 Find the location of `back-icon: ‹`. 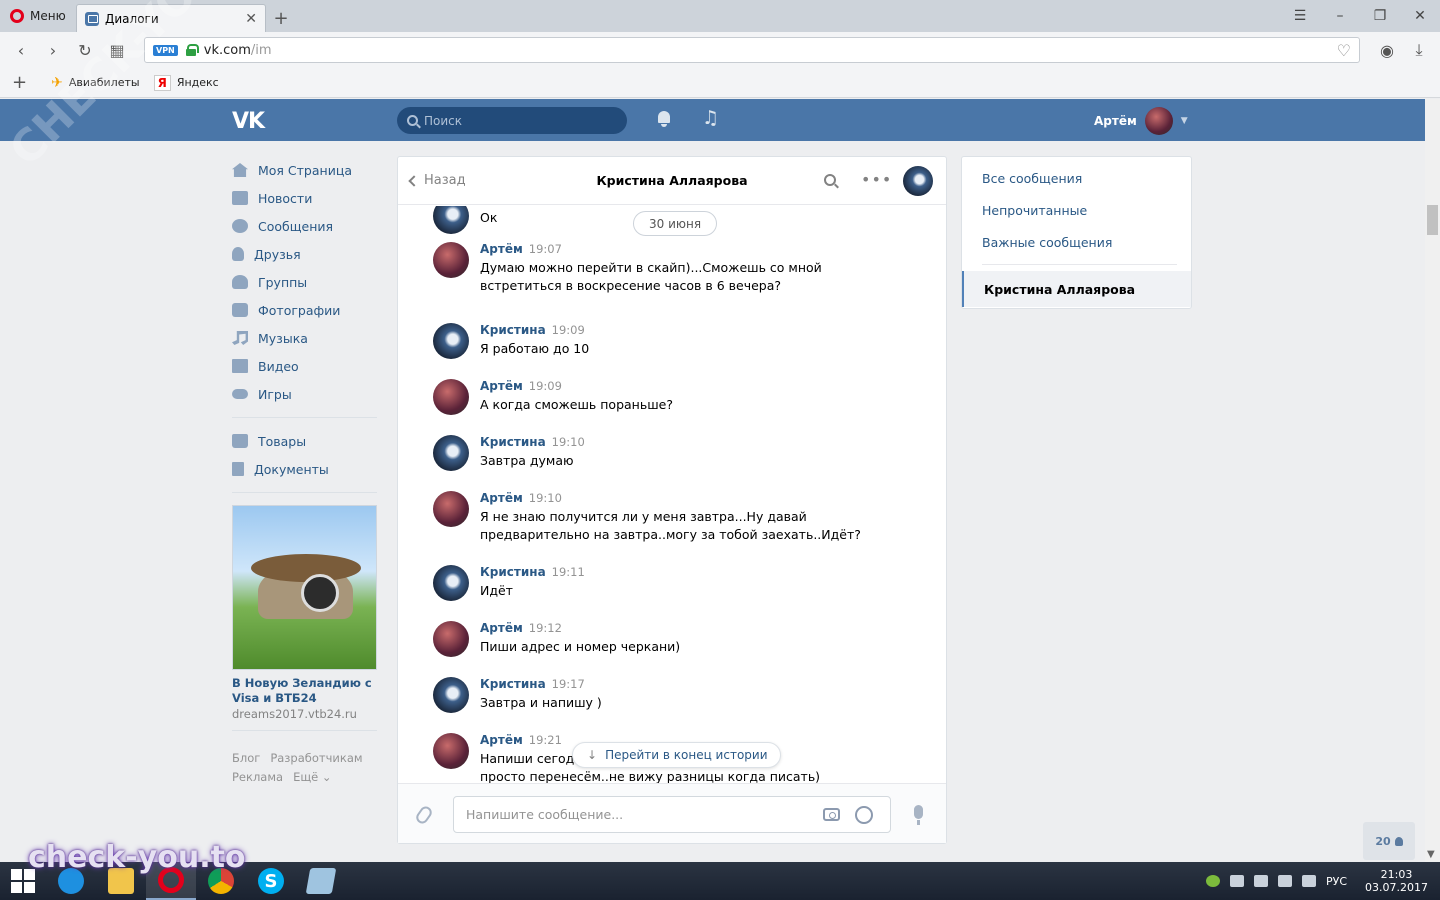

back-icon: ‹ is located at coordinates (21, 50).